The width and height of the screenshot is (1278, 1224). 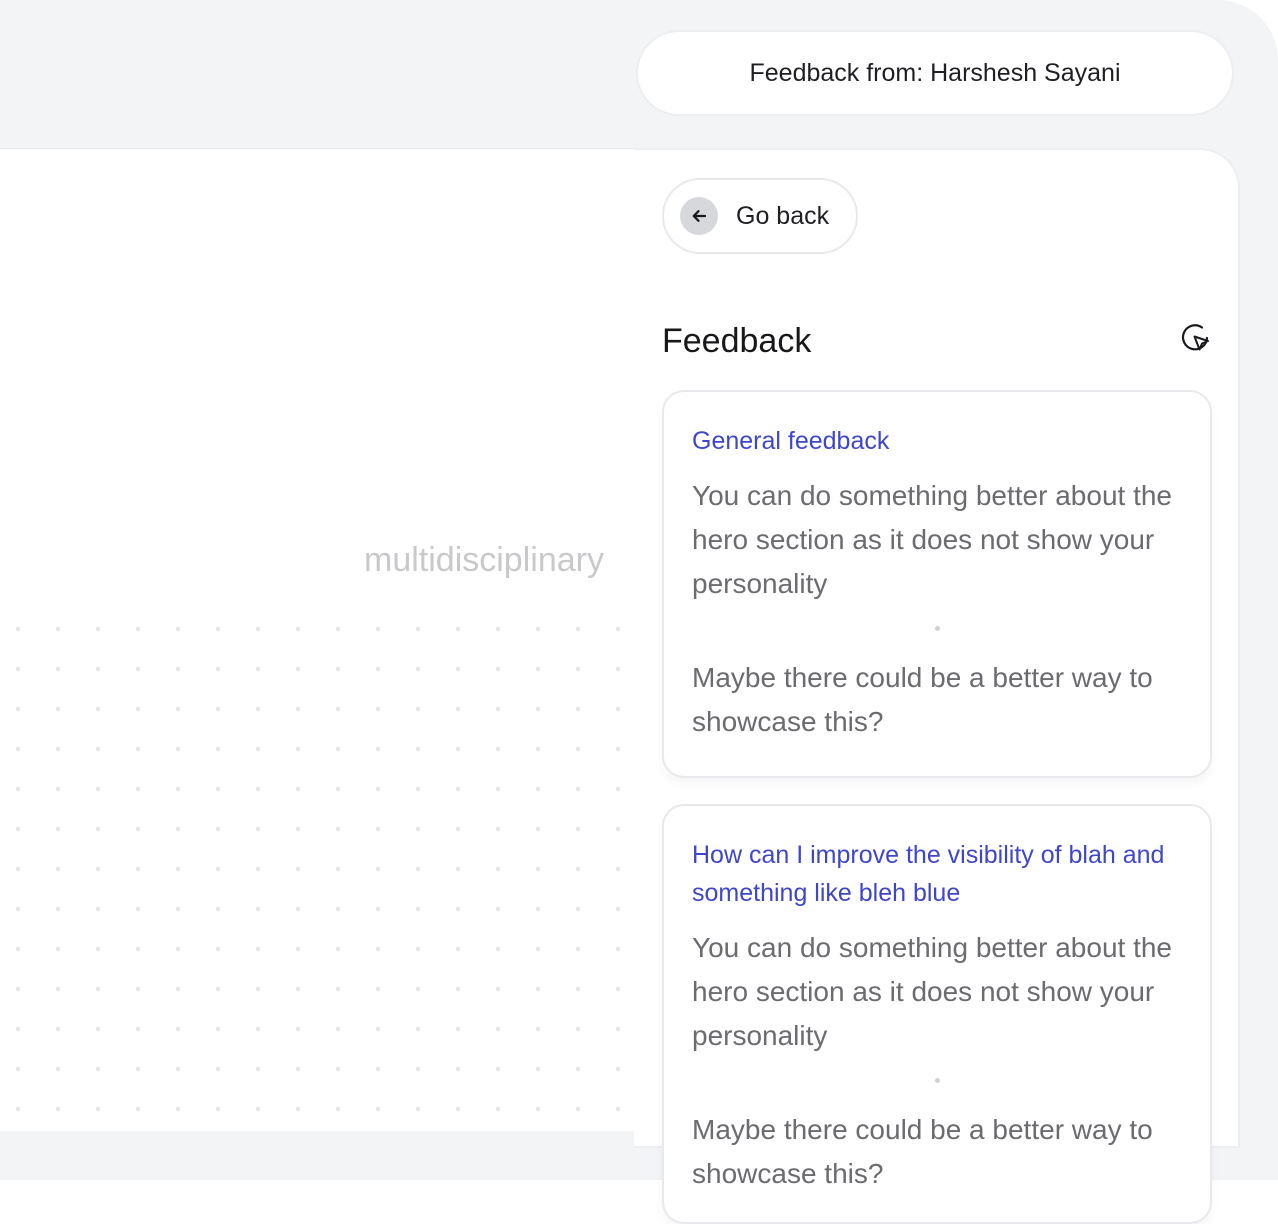 What do you see at coordinates (791, 441) in the screenshot?
I see `card-question: General feedback` at bounding box center [791, 441].